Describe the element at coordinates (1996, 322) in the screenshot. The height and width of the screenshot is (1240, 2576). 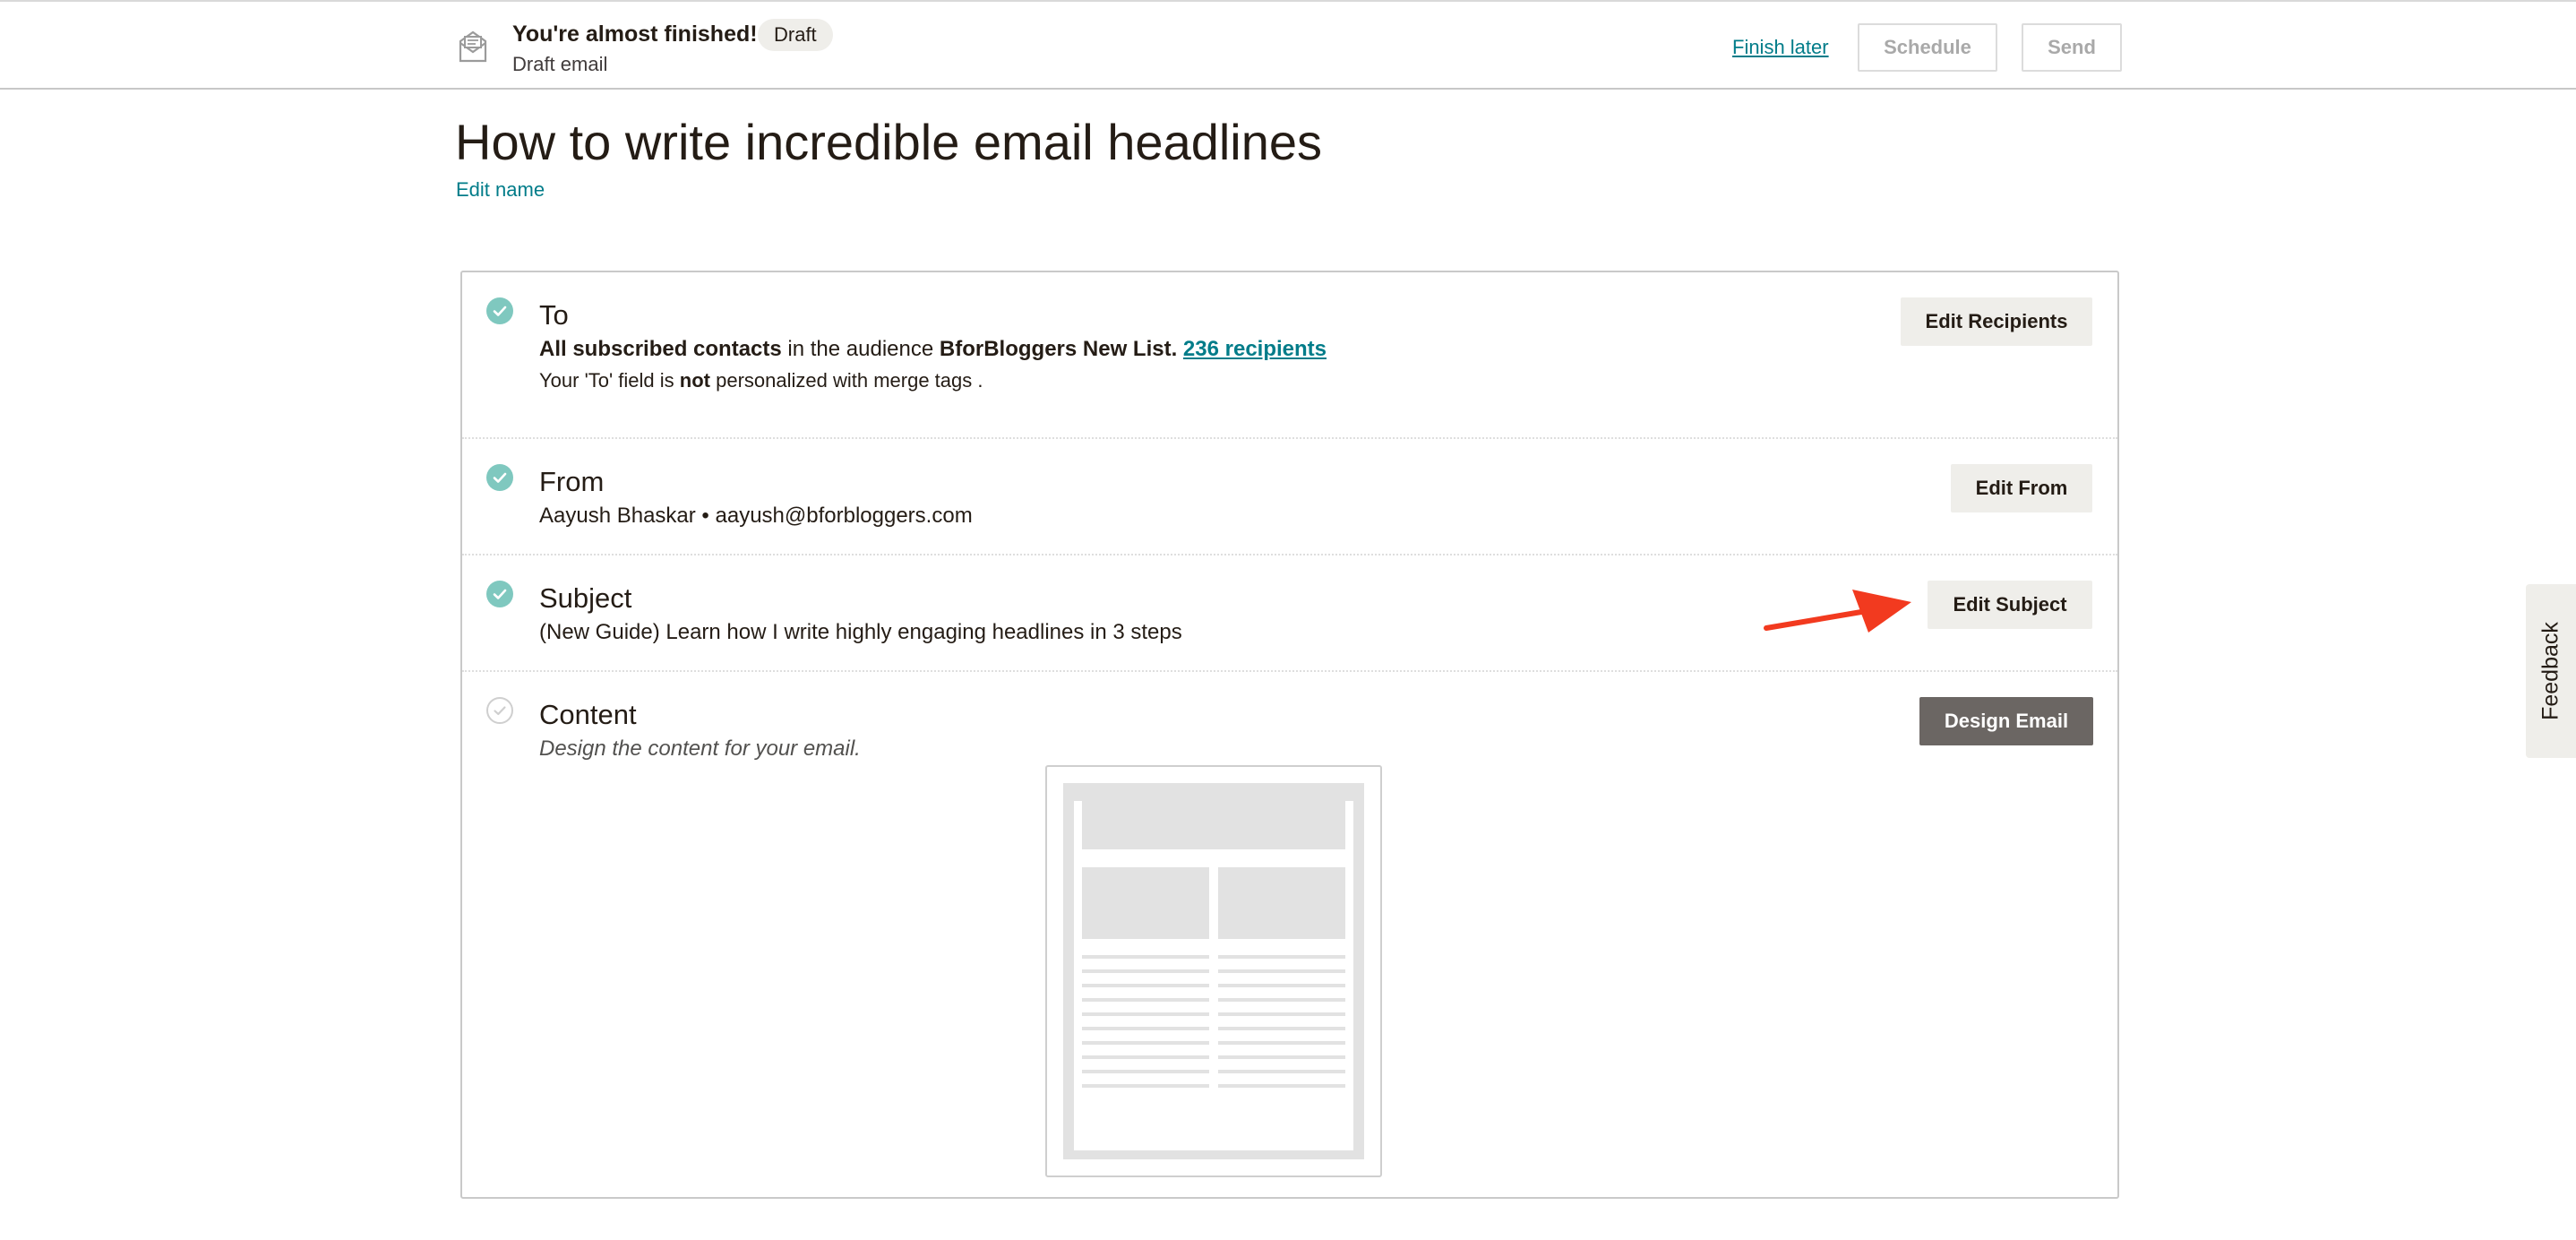
I see `edit-recipients-button: Edit Recipients` at that location.